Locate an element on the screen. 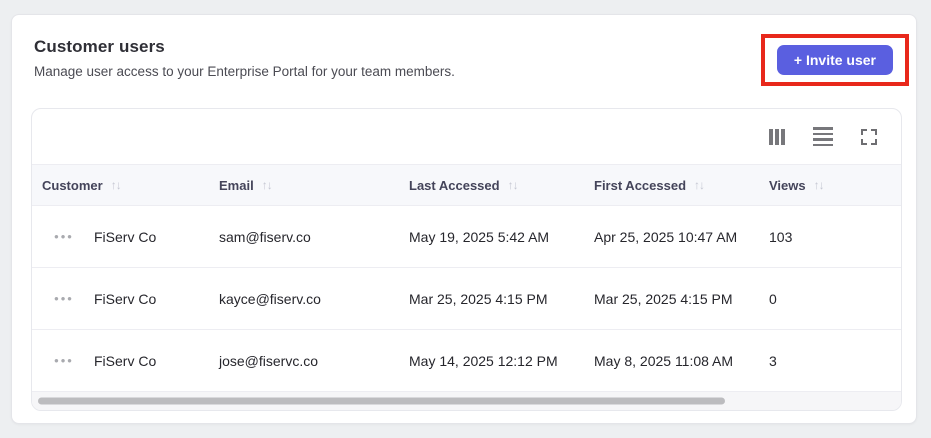  density-icon is located at coordinates (823, 136).